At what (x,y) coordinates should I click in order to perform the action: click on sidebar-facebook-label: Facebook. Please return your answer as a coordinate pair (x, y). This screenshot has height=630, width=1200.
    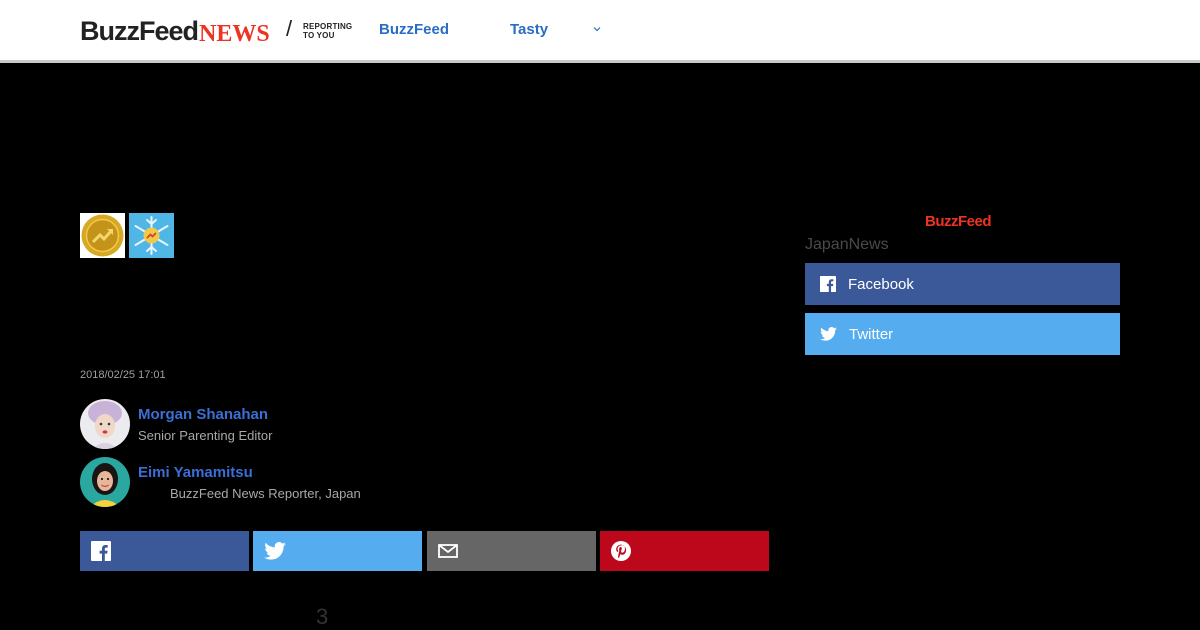
    Looking at the image, I should click on (881, 284).